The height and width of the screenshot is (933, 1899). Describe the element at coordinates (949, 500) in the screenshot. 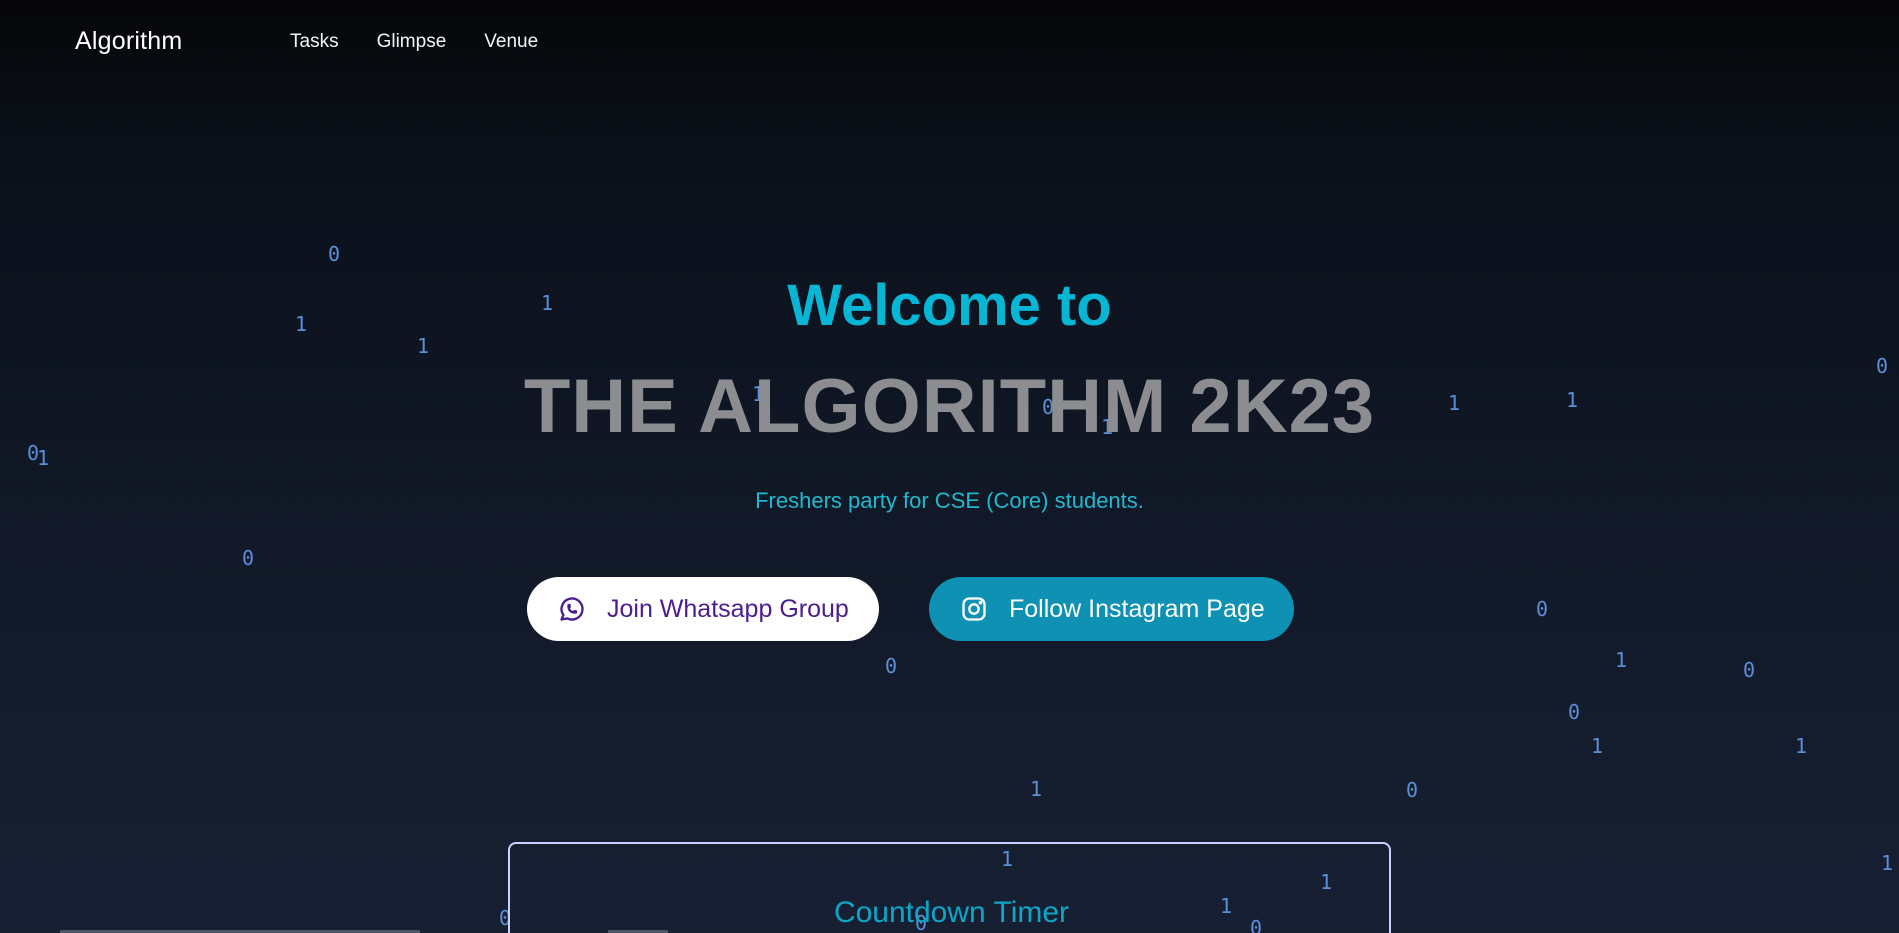

I see `event-subtitle: Freshers party for CSE (Core) students.` at that location.